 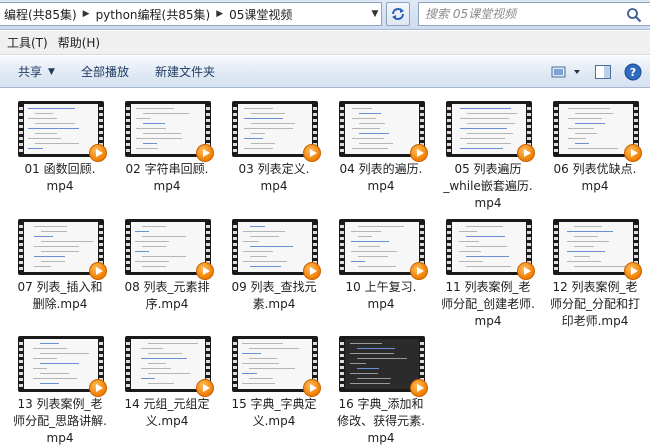 I want to click on file-item: 03 列表定义. mp4, so click(x=274, y=154).